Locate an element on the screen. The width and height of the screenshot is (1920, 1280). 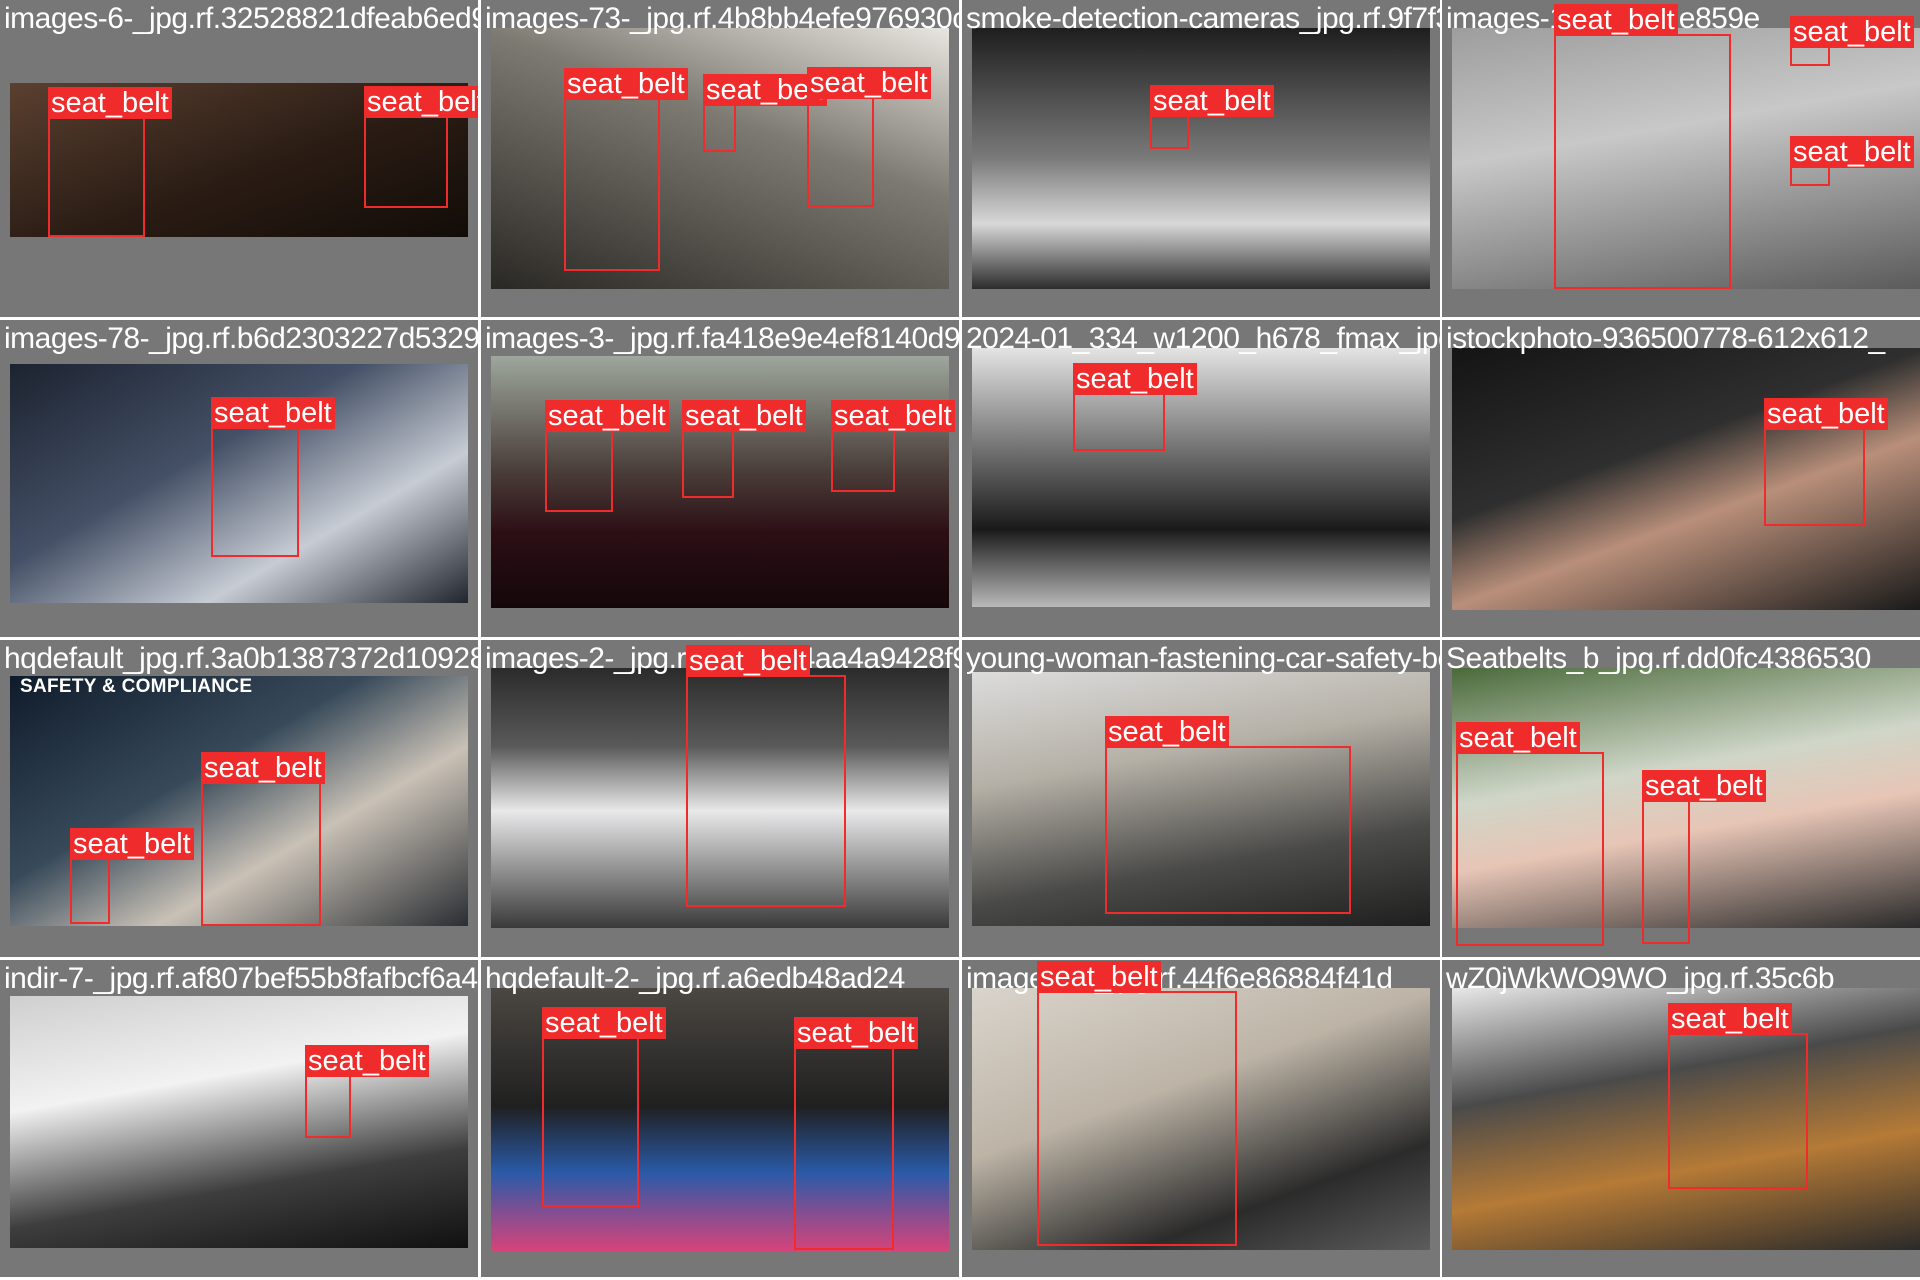
filename-label: Seatbelts_b_jpg.rf.dd0fc4386530 is located at coordinates (1658, 658).